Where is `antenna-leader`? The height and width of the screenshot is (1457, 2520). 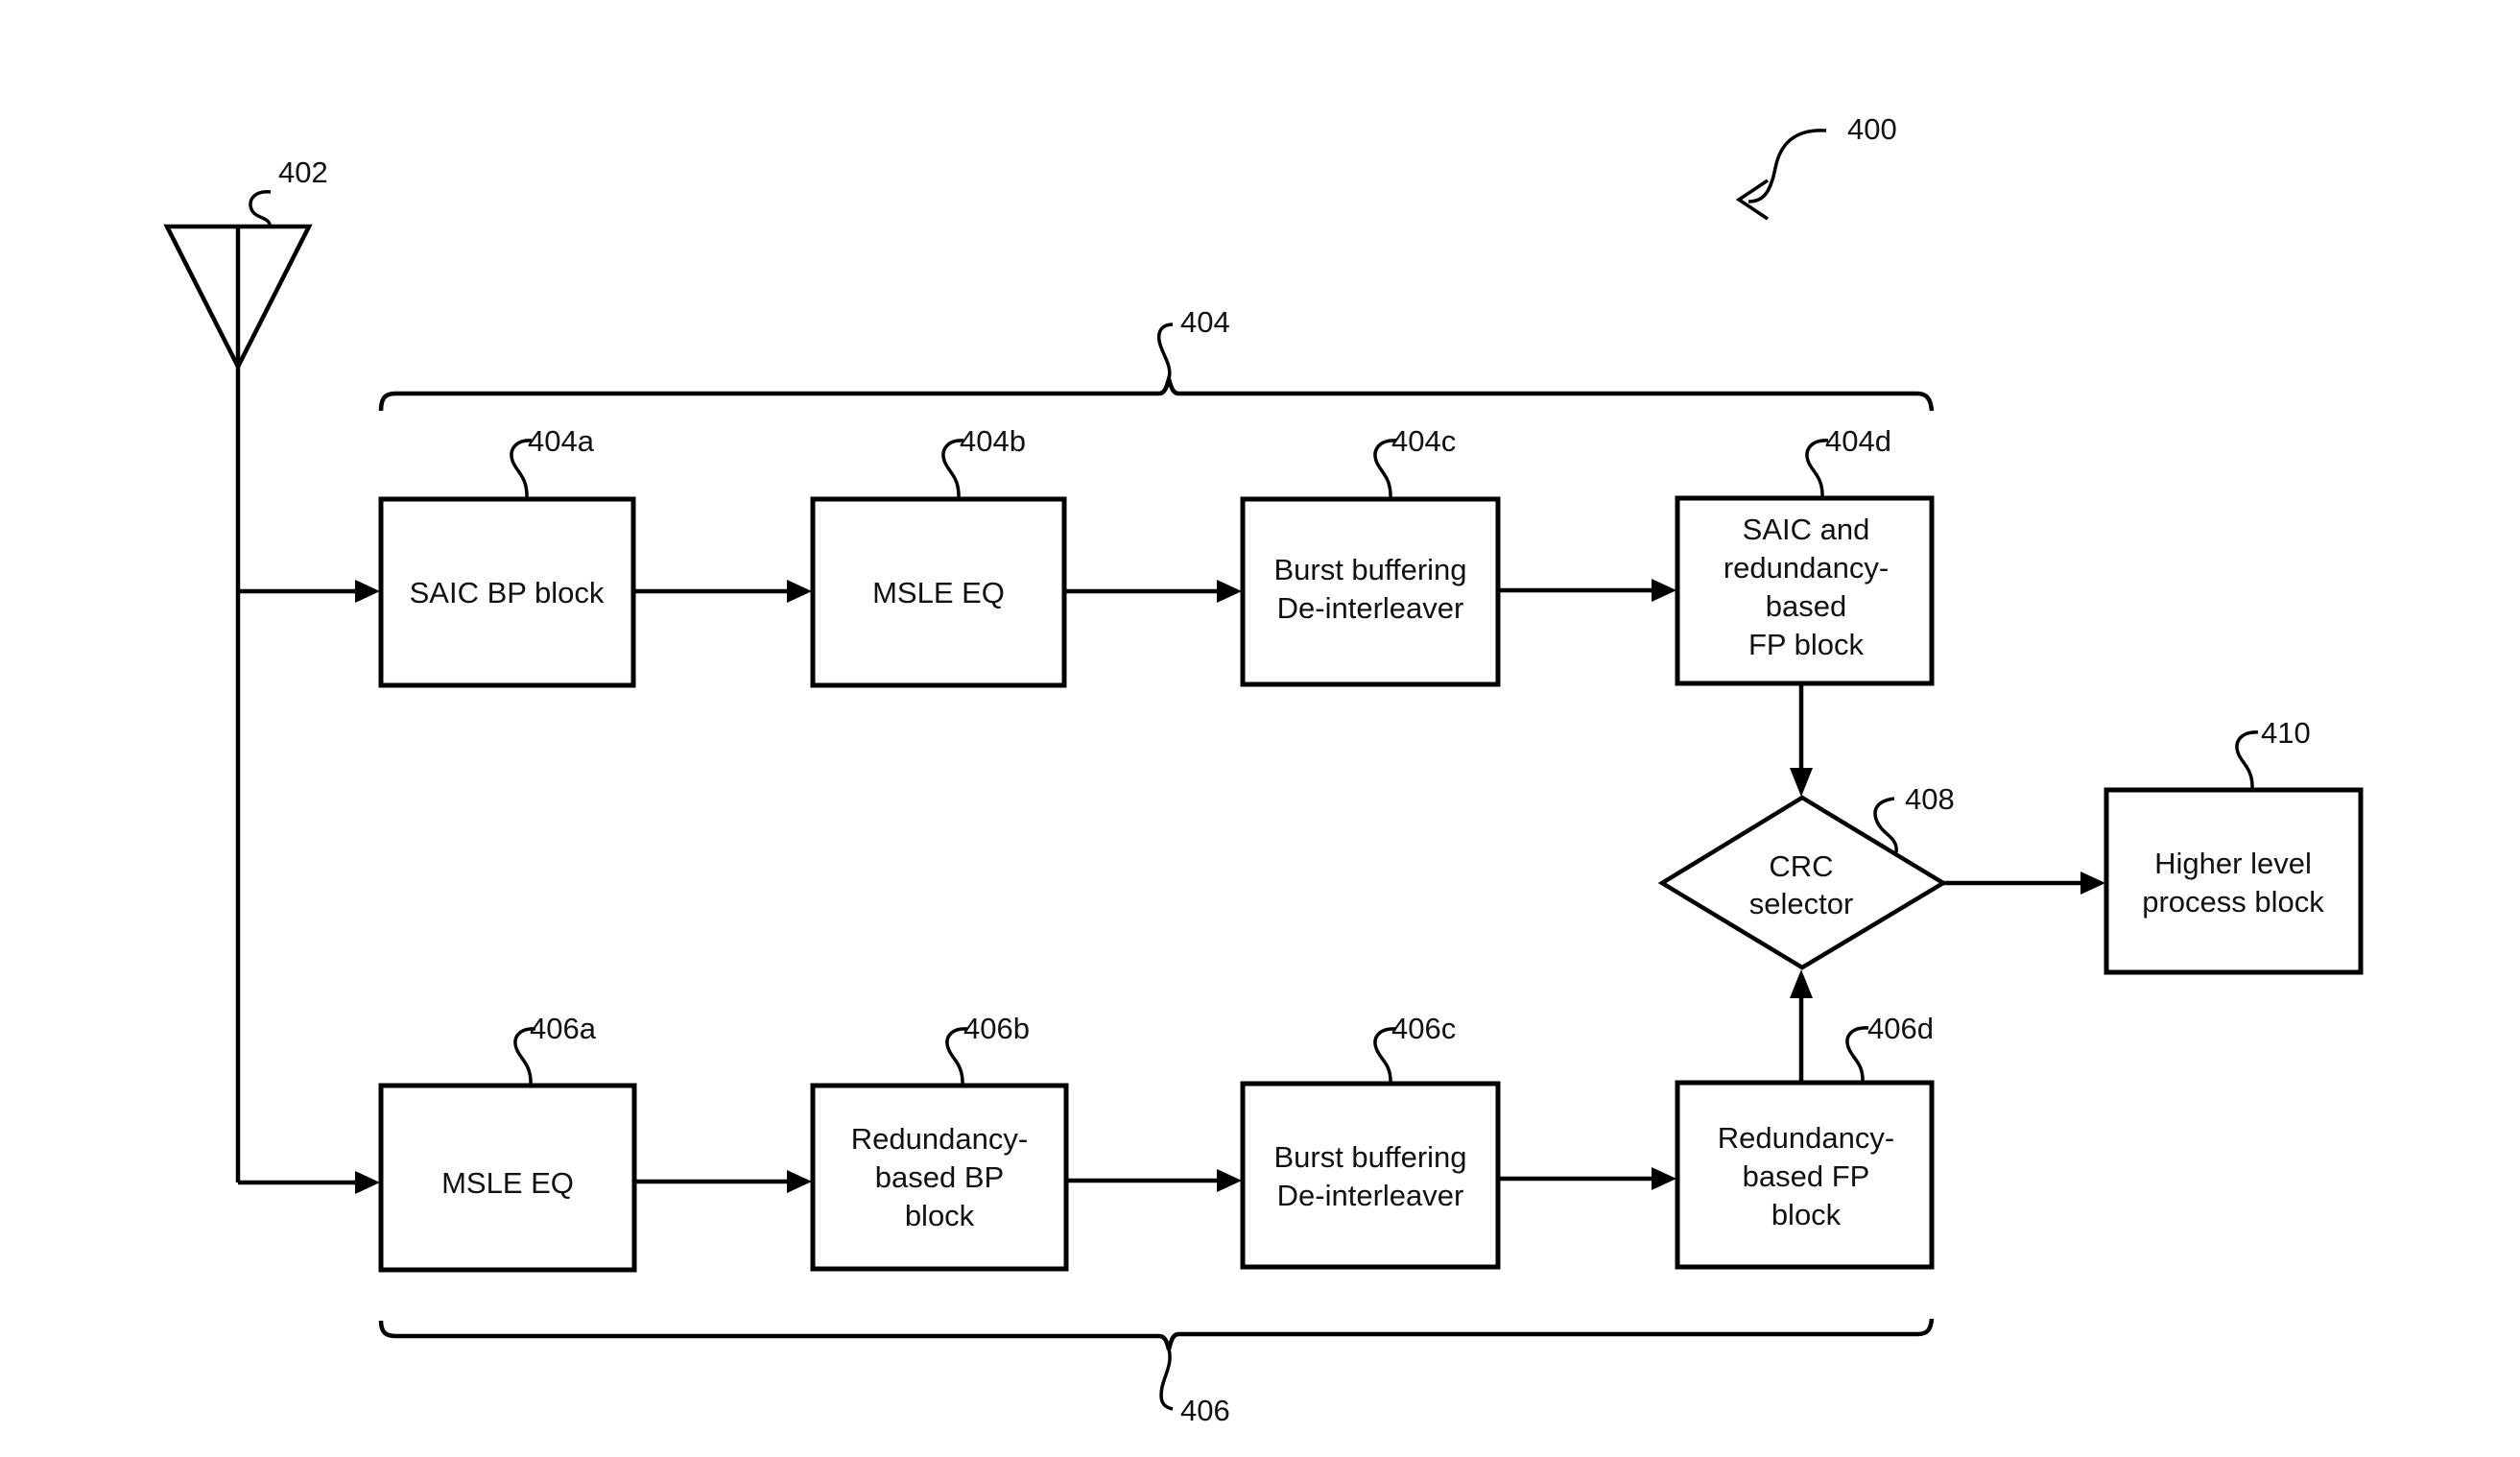
antenna-leader is located at coordinates (260, 209).